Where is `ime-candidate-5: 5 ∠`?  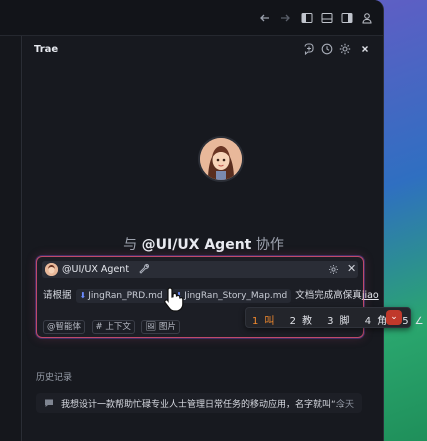
ime-candidate-5: 5 ∠ is located at coordinates (414, 321).